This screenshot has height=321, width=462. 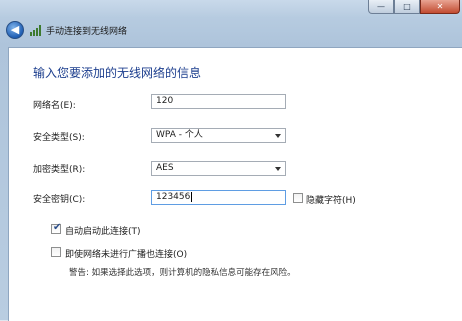 I want to click on encryption-type-value: AES, so click(x=165, y=168).